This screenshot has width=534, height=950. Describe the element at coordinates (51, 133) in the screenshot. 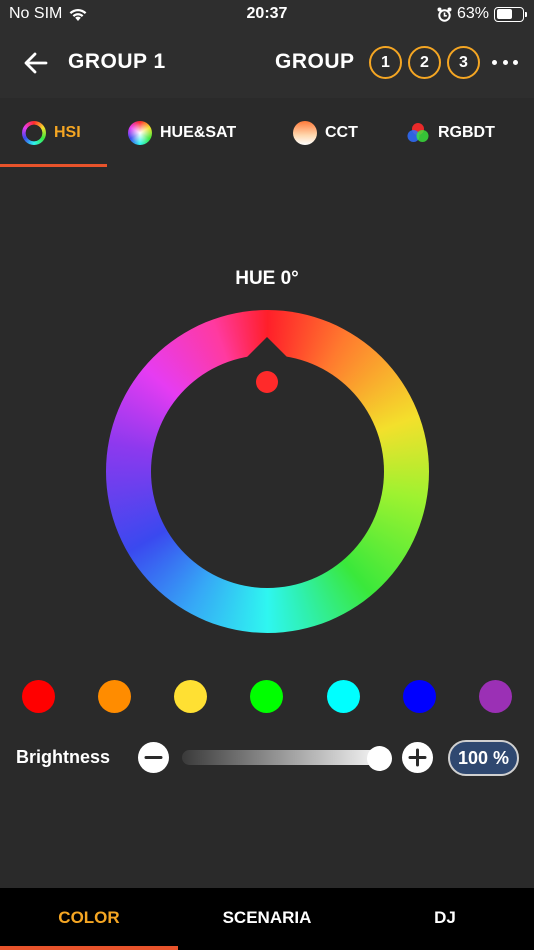

I see `tab-hsi: HSI` at that location.